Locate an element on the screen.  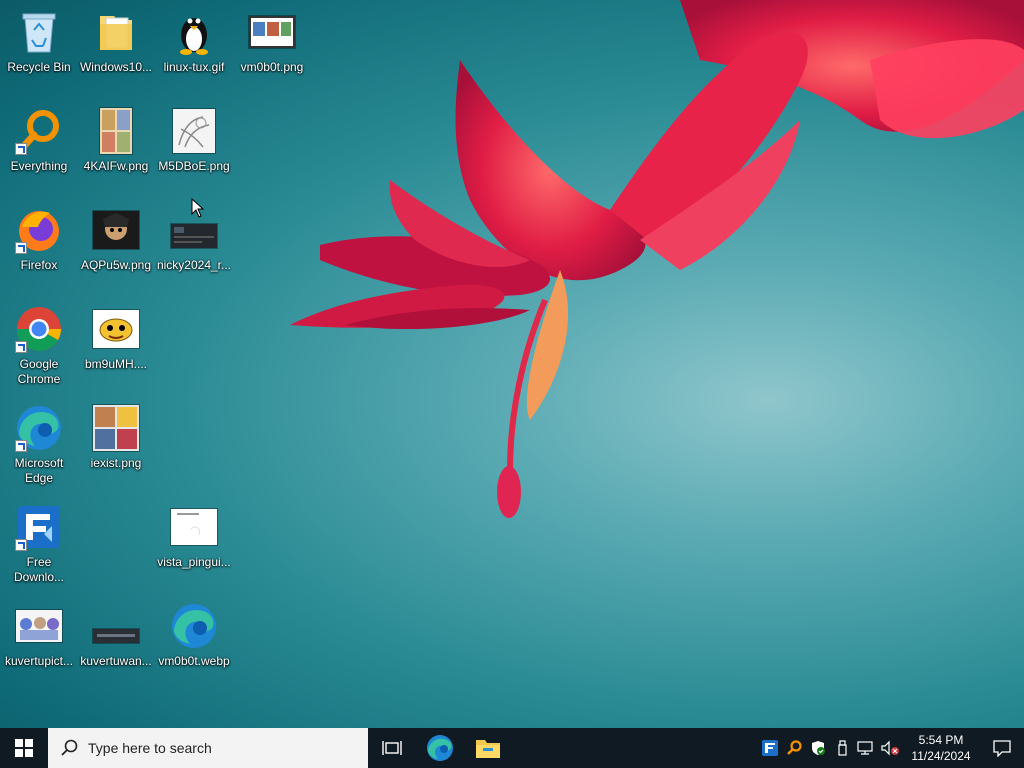
tray-windows-security is located at coordinates (818, 748).